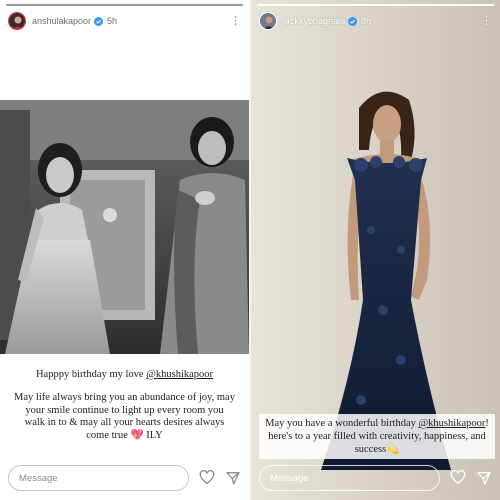 This screenshot has width=500, height=500. I want to click on heart-emoji: 💖, so click(137, 435).